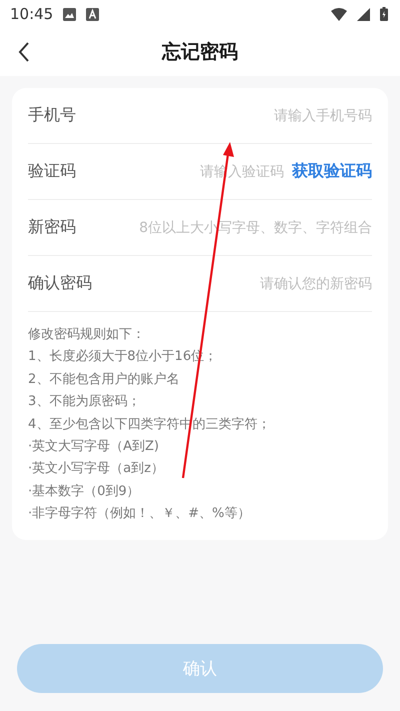 This screenshot has width=400, height=711. Describe the element at coordinates (32, 14) in the screenshot. I see `status-time: 10:45` at that location.